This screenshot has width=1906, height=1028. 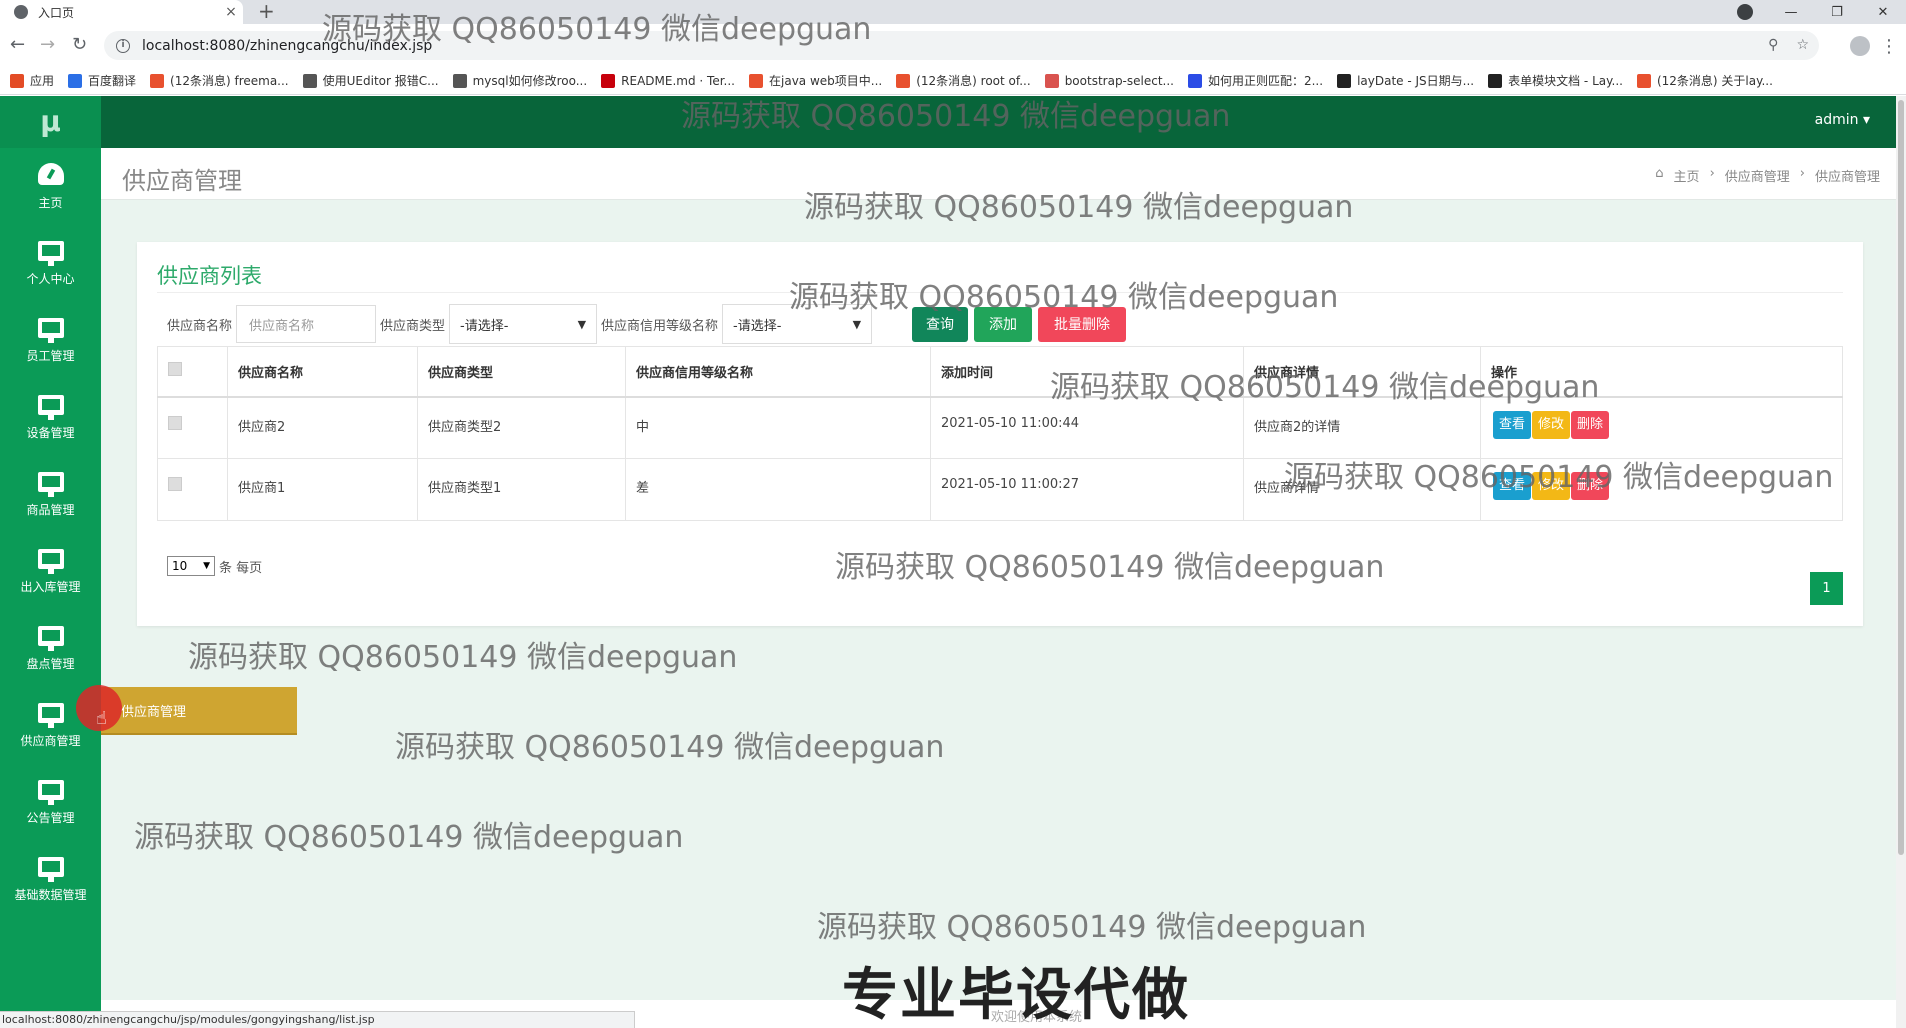 I want to click on globe-icon, so click(x=21, y=12).